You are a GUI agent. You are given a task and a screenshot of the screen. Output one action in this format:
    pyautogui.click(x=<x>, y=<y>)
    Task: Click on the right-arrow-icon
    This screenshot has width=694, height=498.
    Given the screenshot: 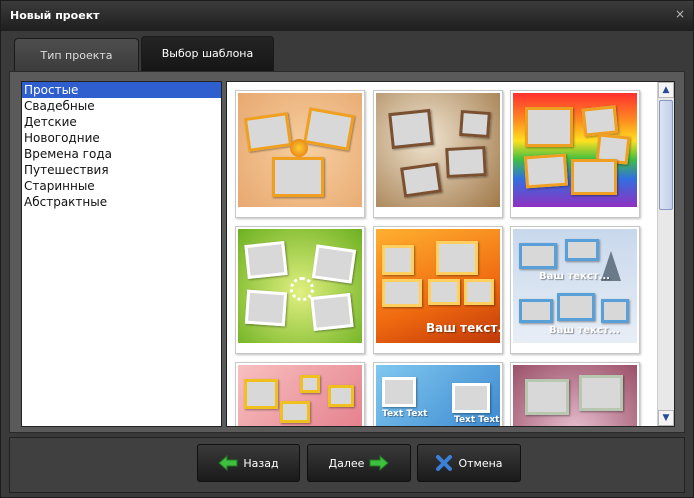 What is the action you would take?
    pyautogui.click(x=379, y=463)
    